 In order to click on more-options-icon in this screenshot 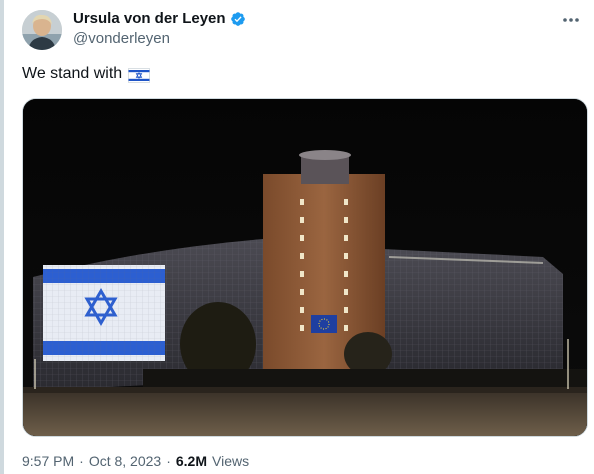, I will do `click(571, 20)`.